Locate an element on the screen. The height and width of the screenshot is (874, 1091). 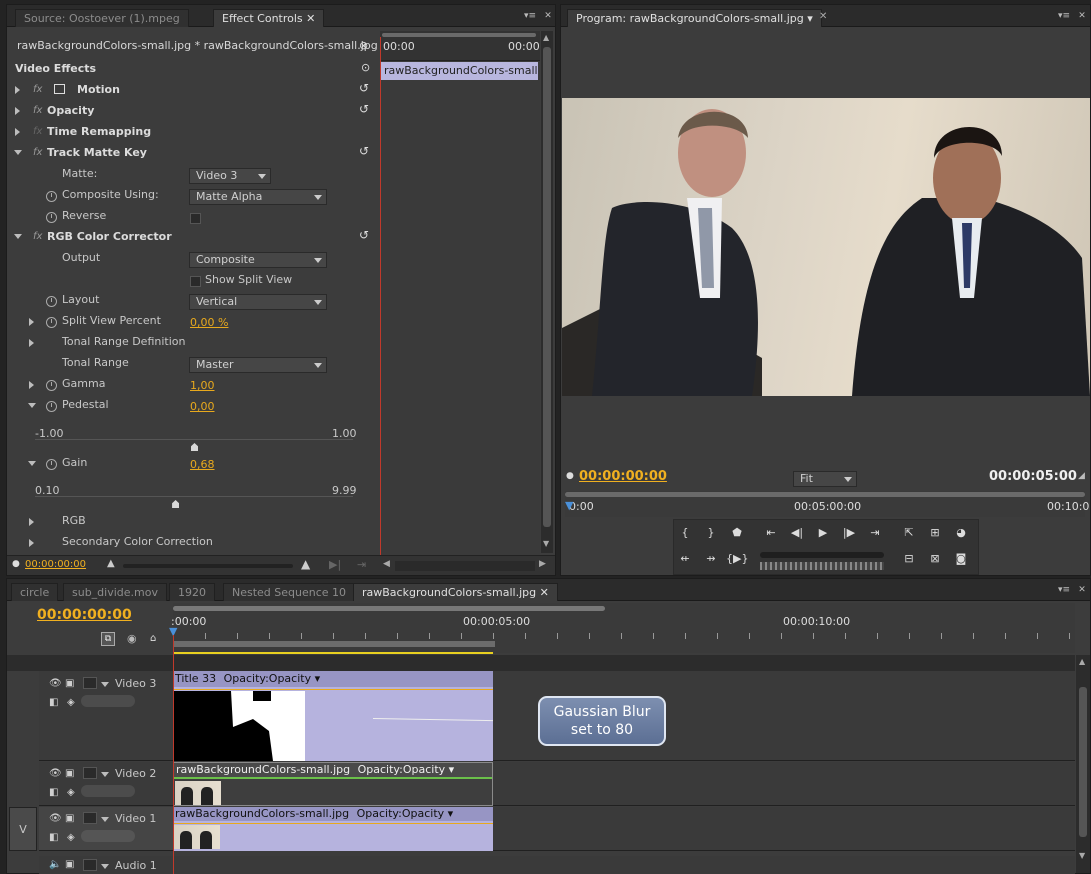
tab-sub-divide: sub_divide.mov is located at coordinates (115, 592).